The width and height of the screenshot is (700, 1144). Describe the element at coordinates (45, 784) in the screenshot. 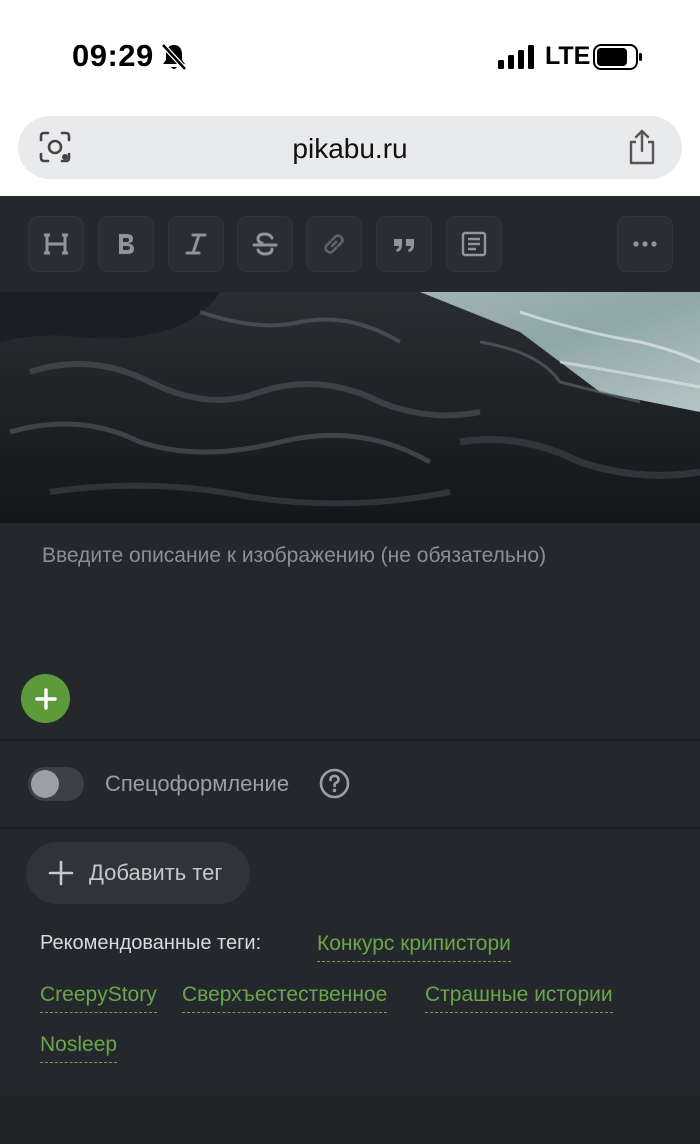

I see `toggle-knob` at that location.